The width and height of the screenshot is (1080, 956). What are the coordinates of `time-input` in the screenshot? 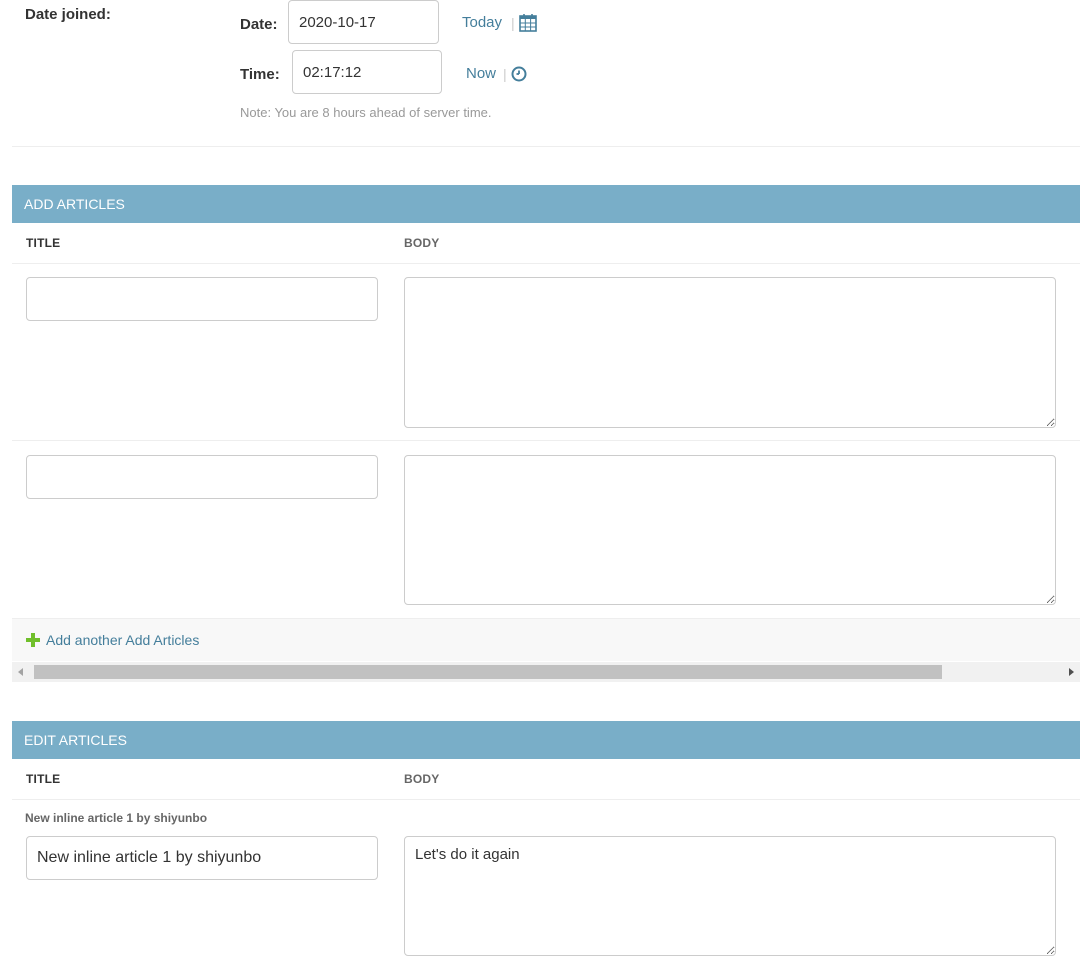 It's located at (367, 72).